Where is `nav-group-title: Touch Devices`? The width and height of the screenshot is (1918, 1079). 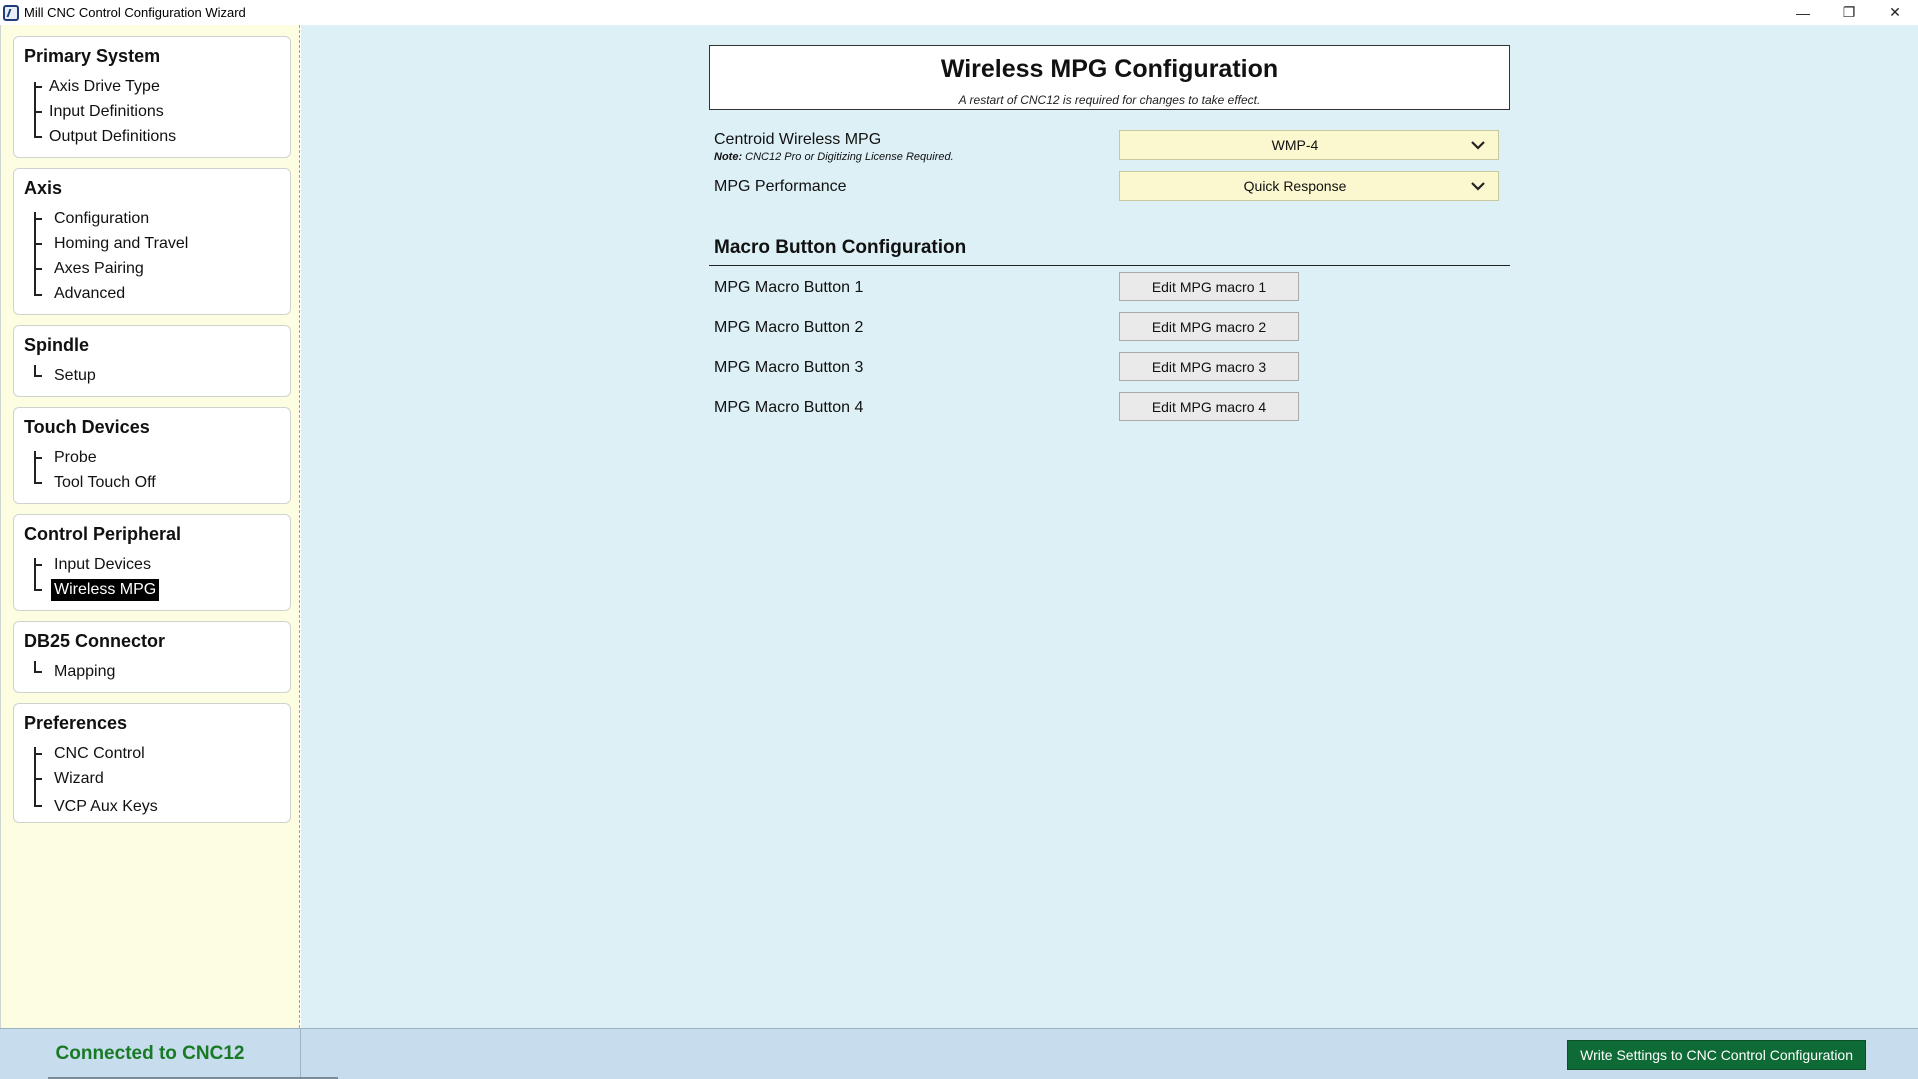 nav-group-title: Touch Devices is located at coordinates (87, 427).